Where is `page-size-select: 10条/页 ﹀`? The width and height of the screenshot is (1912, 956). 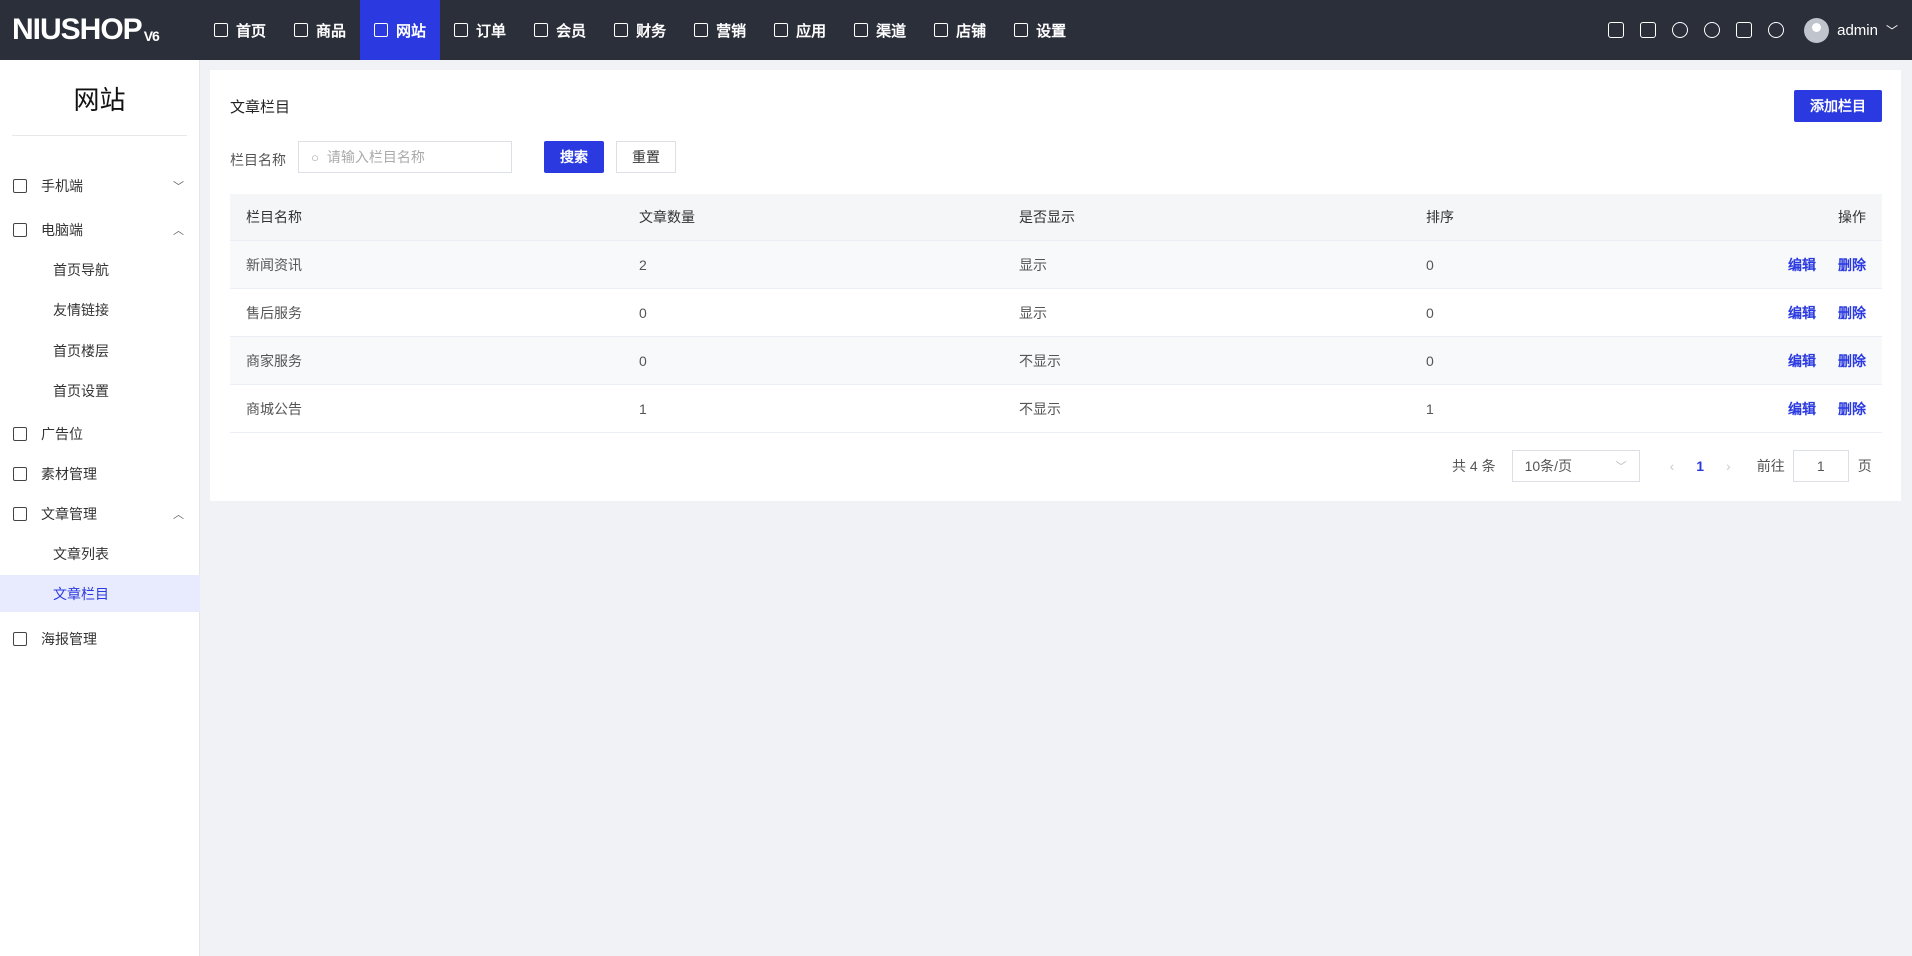 page-size-select: 10条/页 ﹀ is located at coordinates (1575, 466).